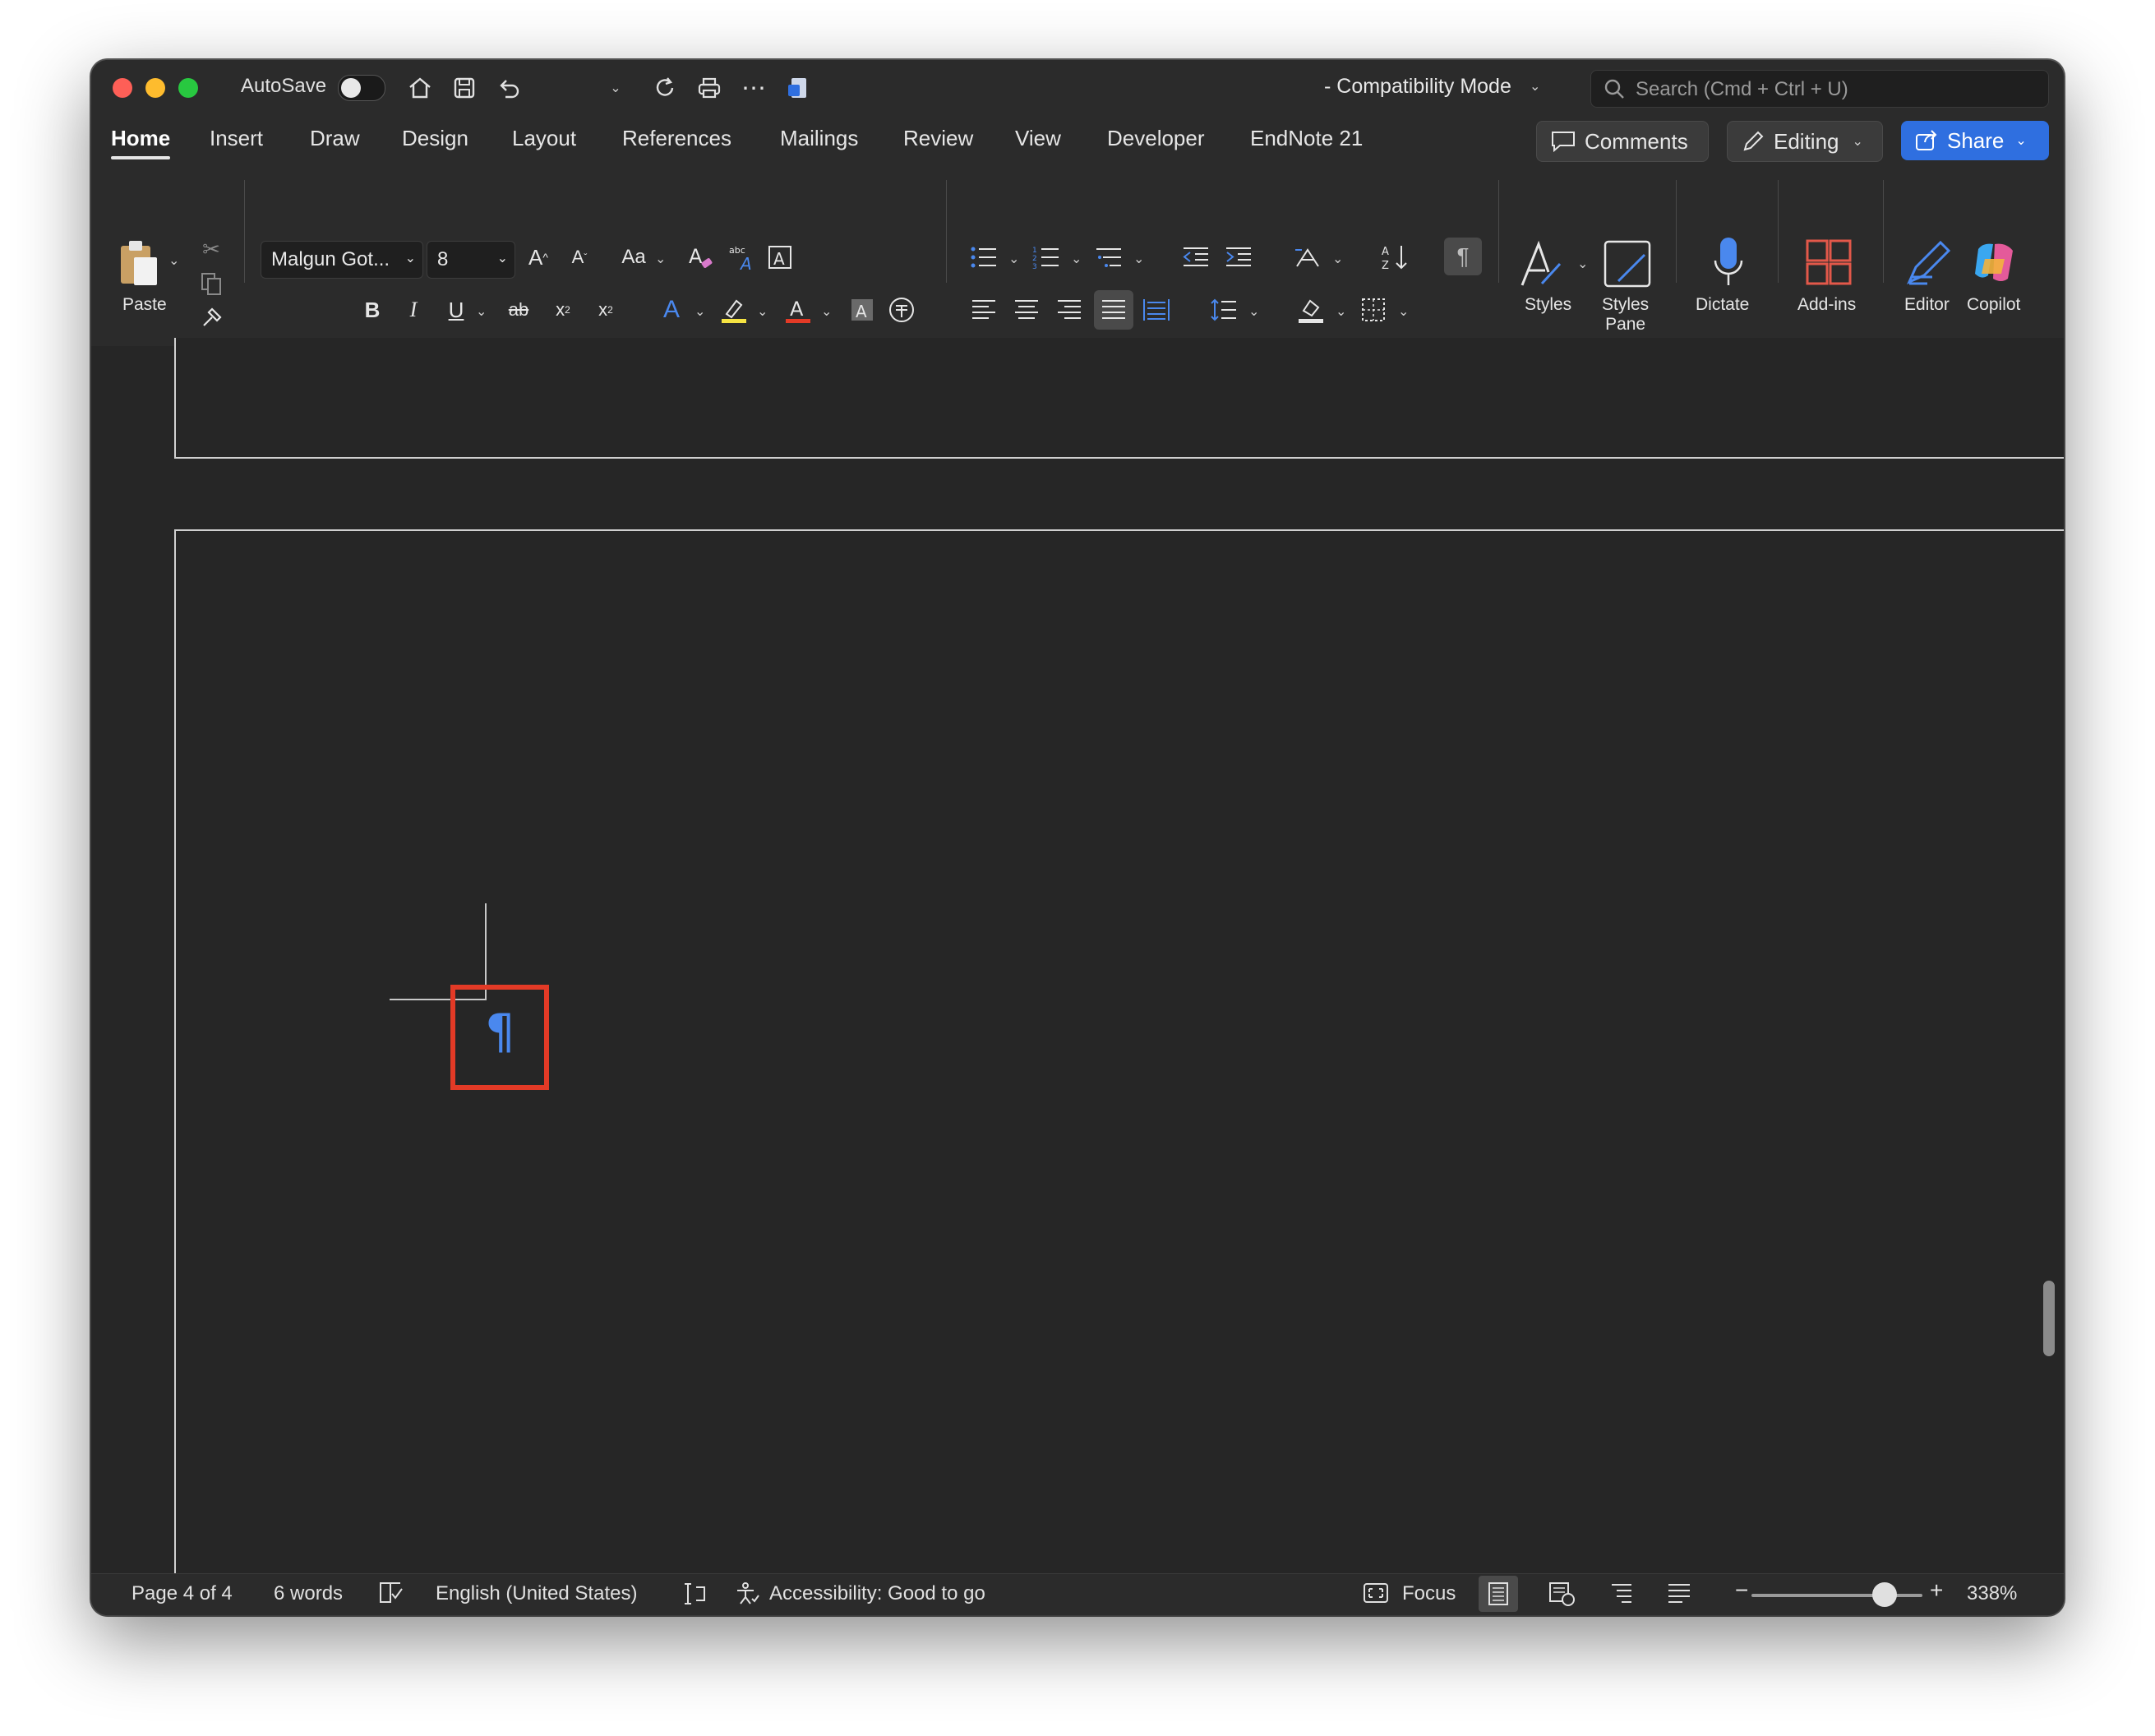  Describe the element at coordinates (762, 312) in the screenshot. I see `highlight-chevron-icon: ⌄` at that location.